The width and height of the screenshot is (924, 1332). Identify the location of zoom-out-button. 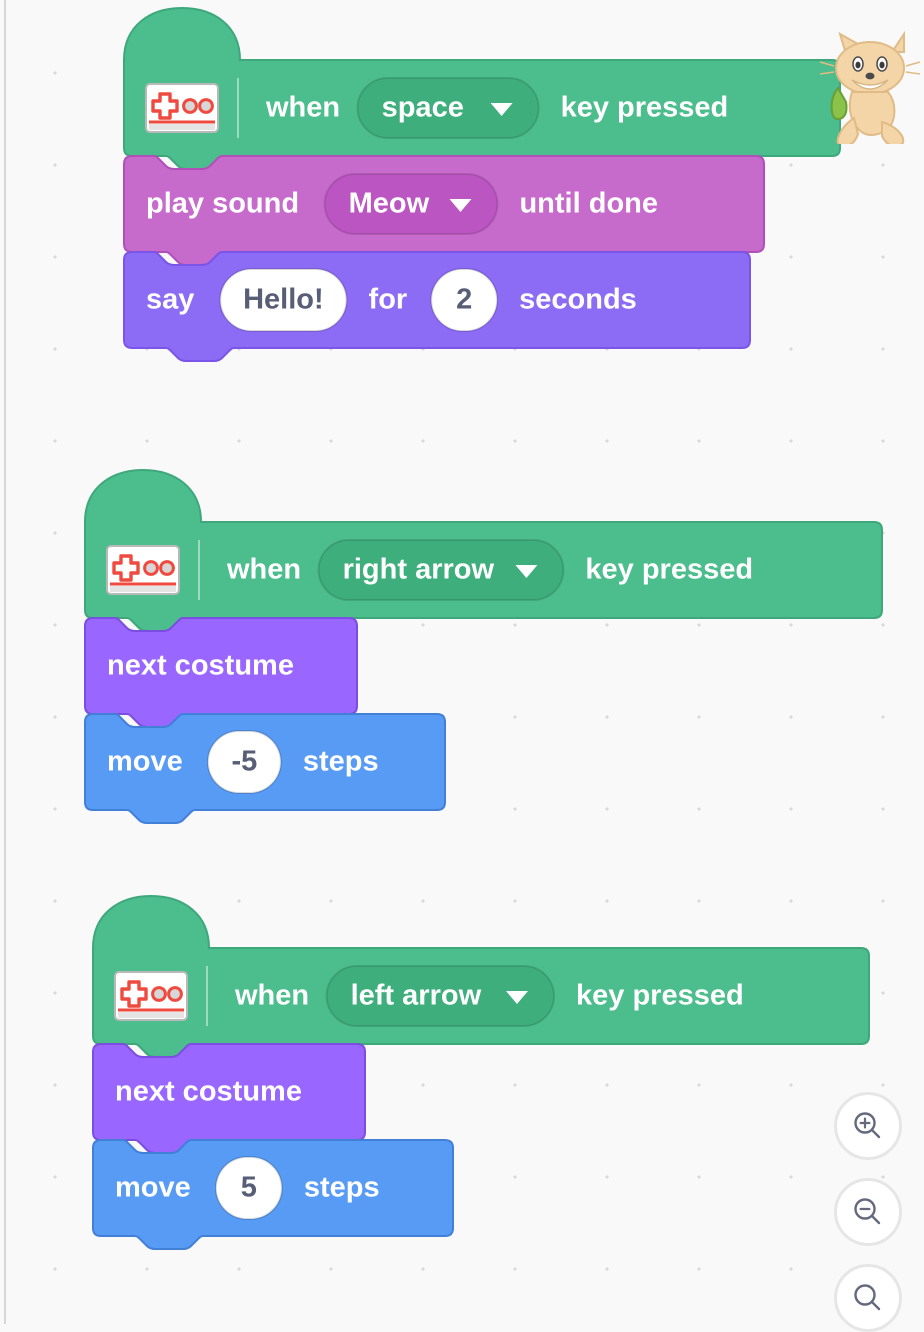
(868, 1212).